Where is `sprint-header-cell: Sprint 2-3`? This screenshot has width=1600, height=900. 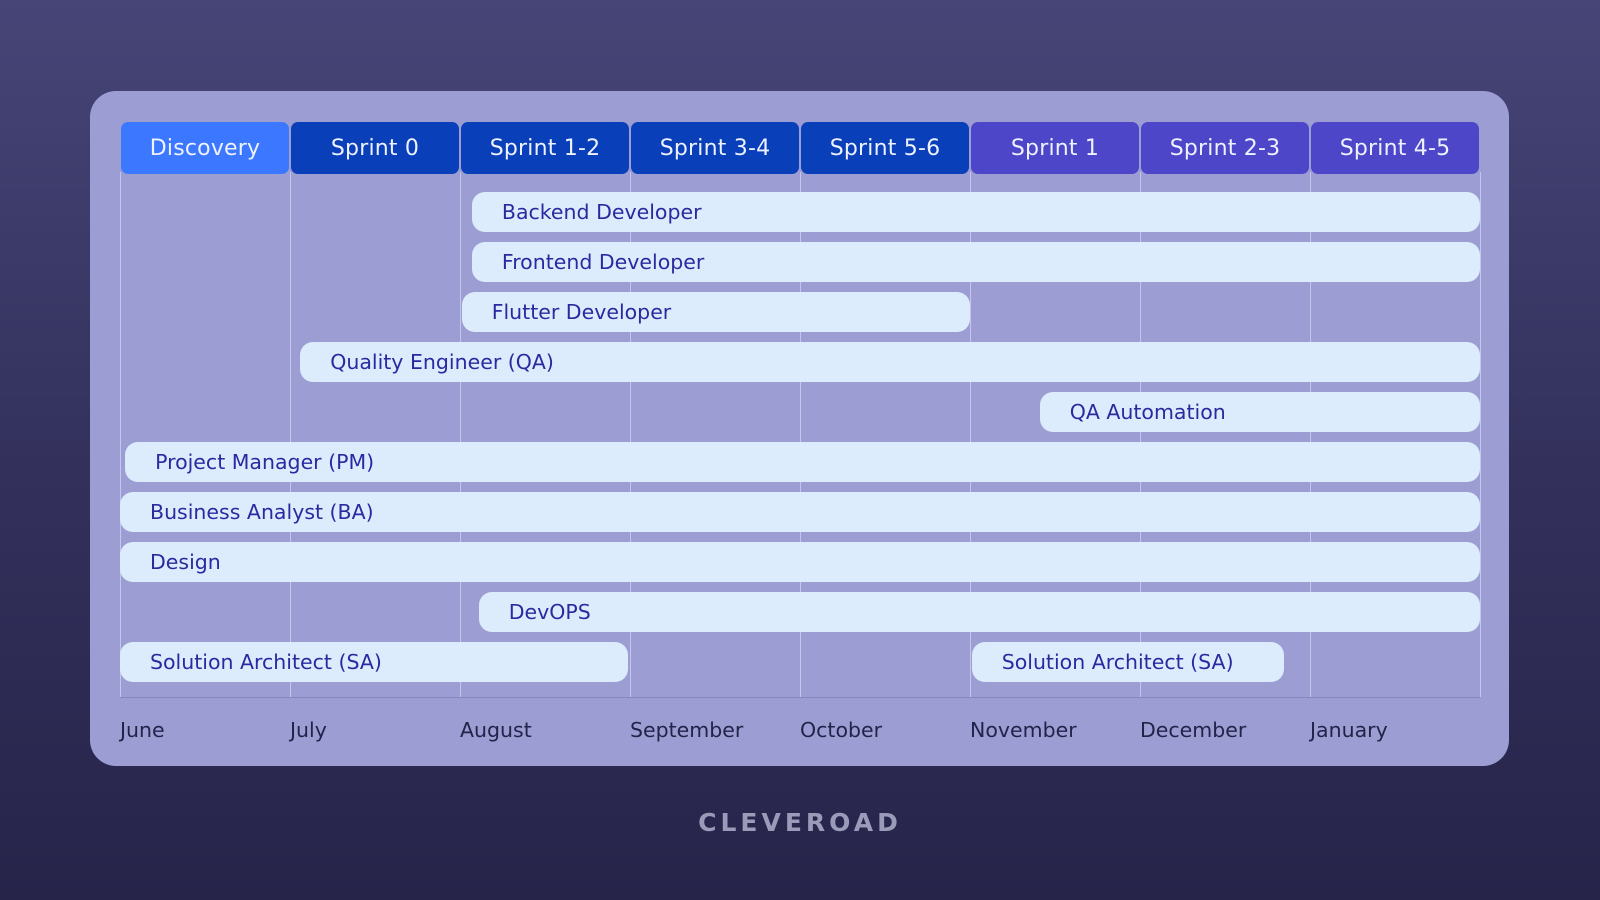 sprint-header-cell: Sprint 2-3 is located at coordinates (1225, 148).